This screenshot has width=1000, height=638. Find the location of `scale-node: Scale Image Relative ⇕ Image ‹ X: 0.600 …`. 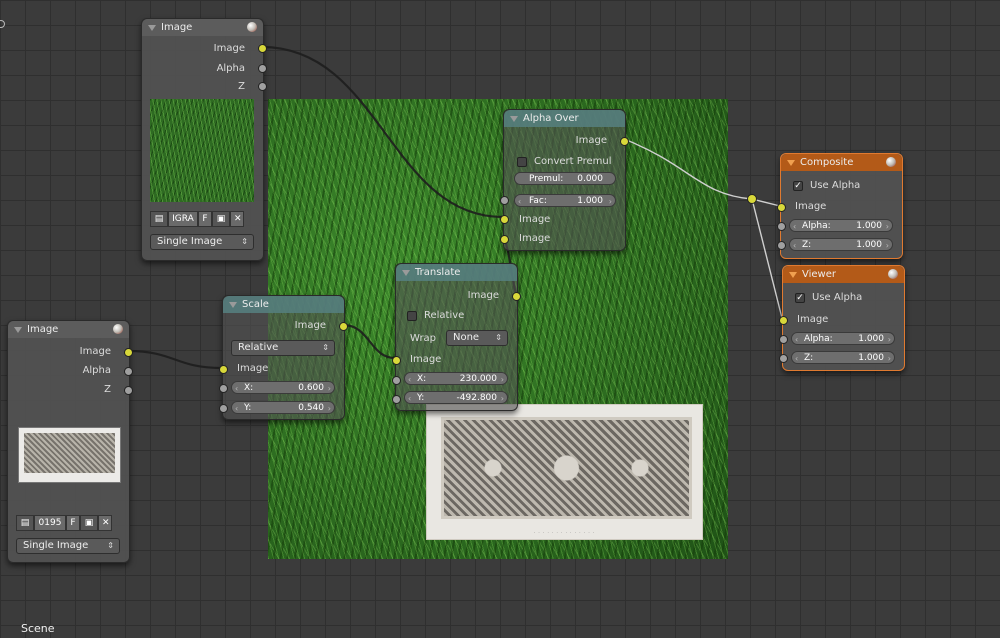

scale-node: Scale Image Relative ⇕ Image ‹ X: 0.600 … is located at coordinates (283, 357).